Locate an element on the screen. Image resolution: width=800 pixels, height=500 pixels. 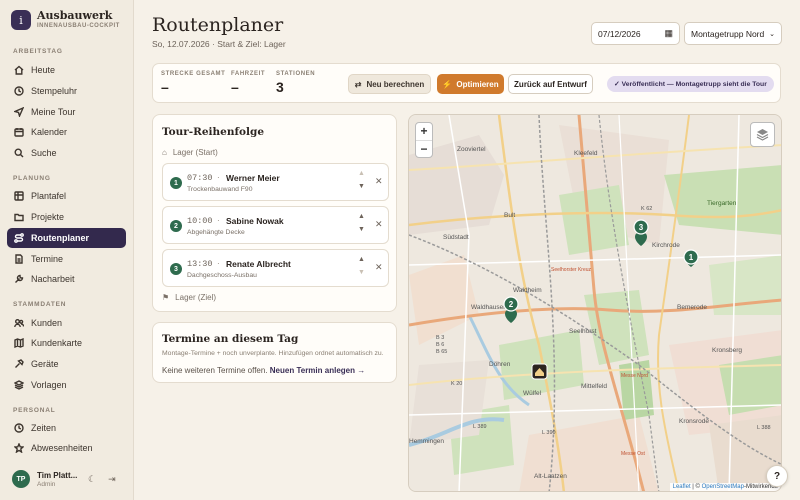
card-title: Tour-Reihenfolge is located at coordinates (213, 132).